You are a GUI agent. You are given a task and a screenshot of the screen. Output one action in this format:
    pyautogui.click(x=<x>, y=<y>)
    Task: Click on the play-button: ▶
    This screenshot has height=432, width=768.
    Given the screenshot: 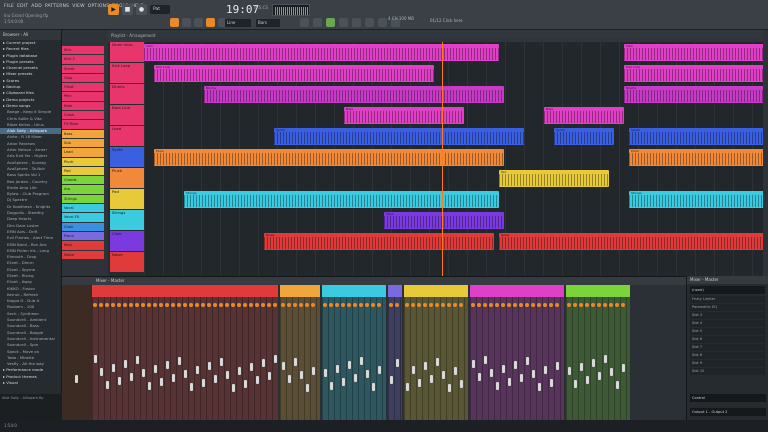 What is the action you would take?
    pyautogui.click(x=113, y=9)
    